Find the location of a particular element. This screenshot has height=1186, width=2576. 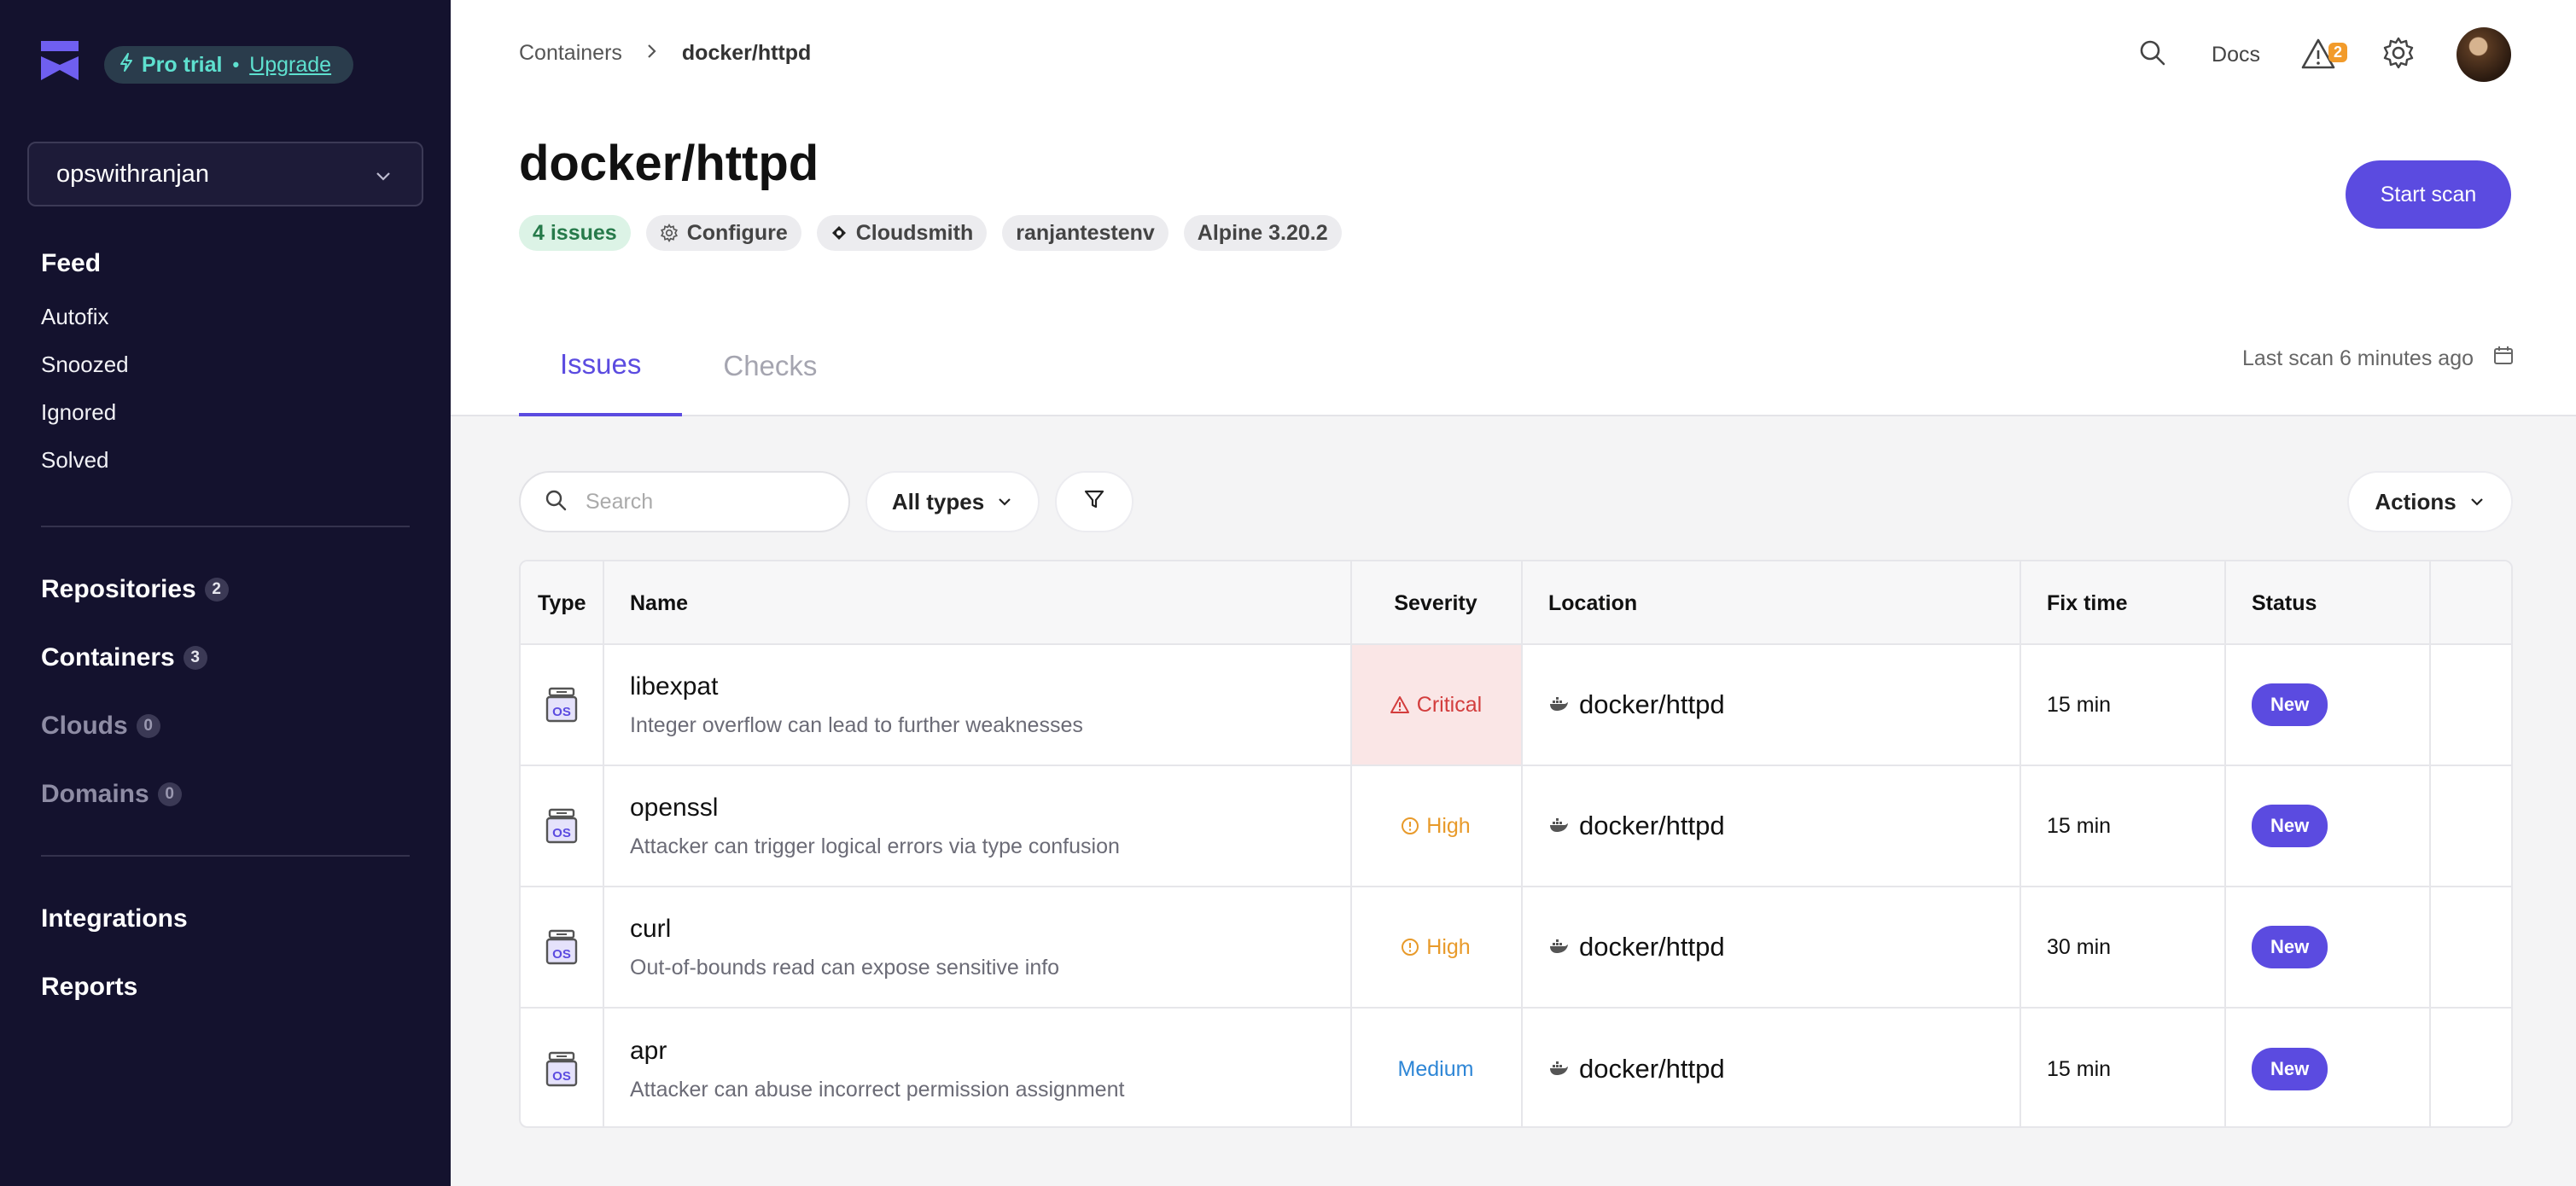

type-filter-label: All types is located at coordinates (938, 501).